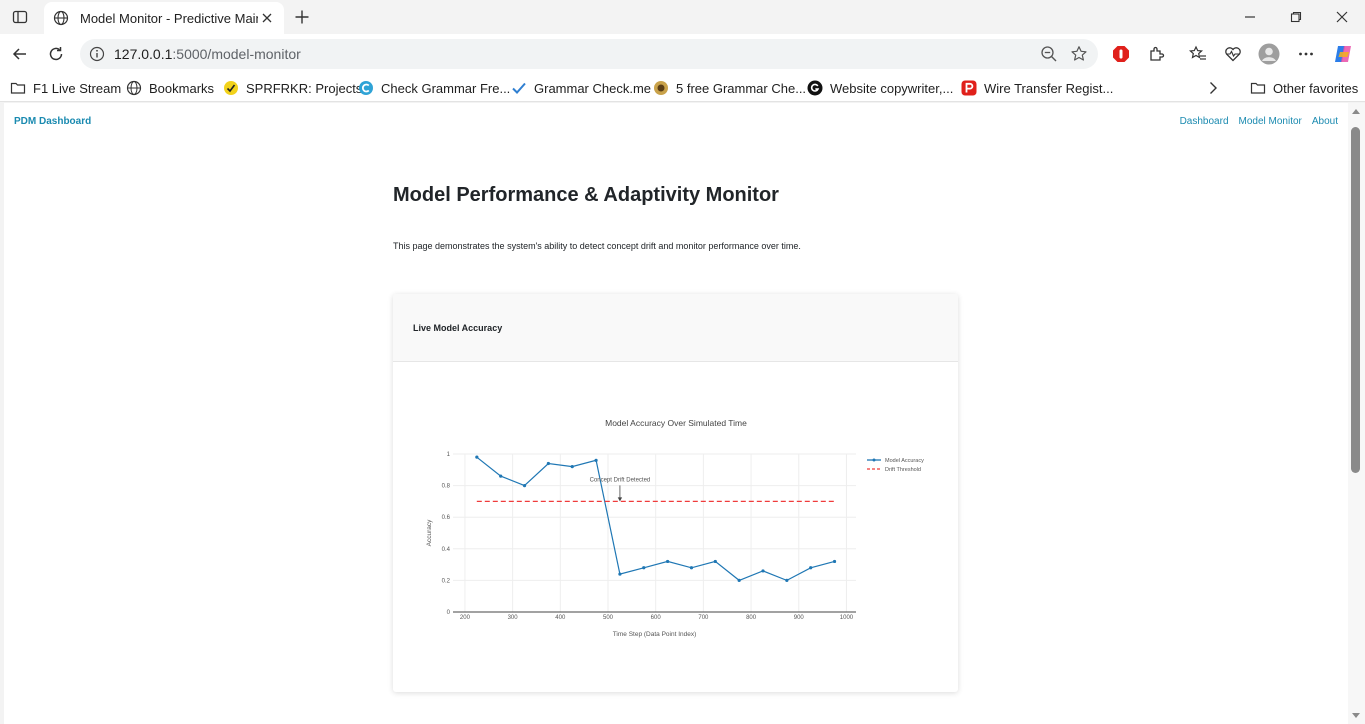 Image resolution: width=1365 pixels, height=724 pixels. What do you see at coordinates (20, 54) in the screenshot?
I see `back-arrow-icon` at bounding box center [20, 54].